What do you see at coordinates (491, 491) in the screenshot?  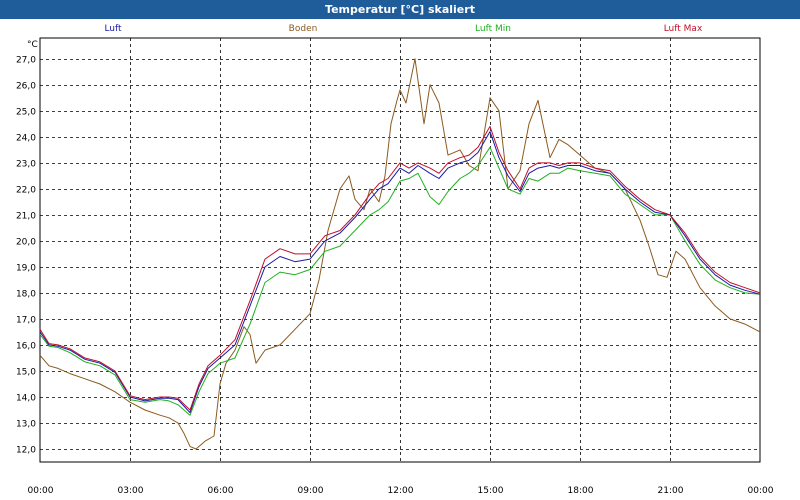 I see `x-tick-time: 15:00` at bounding box center [491, 491].